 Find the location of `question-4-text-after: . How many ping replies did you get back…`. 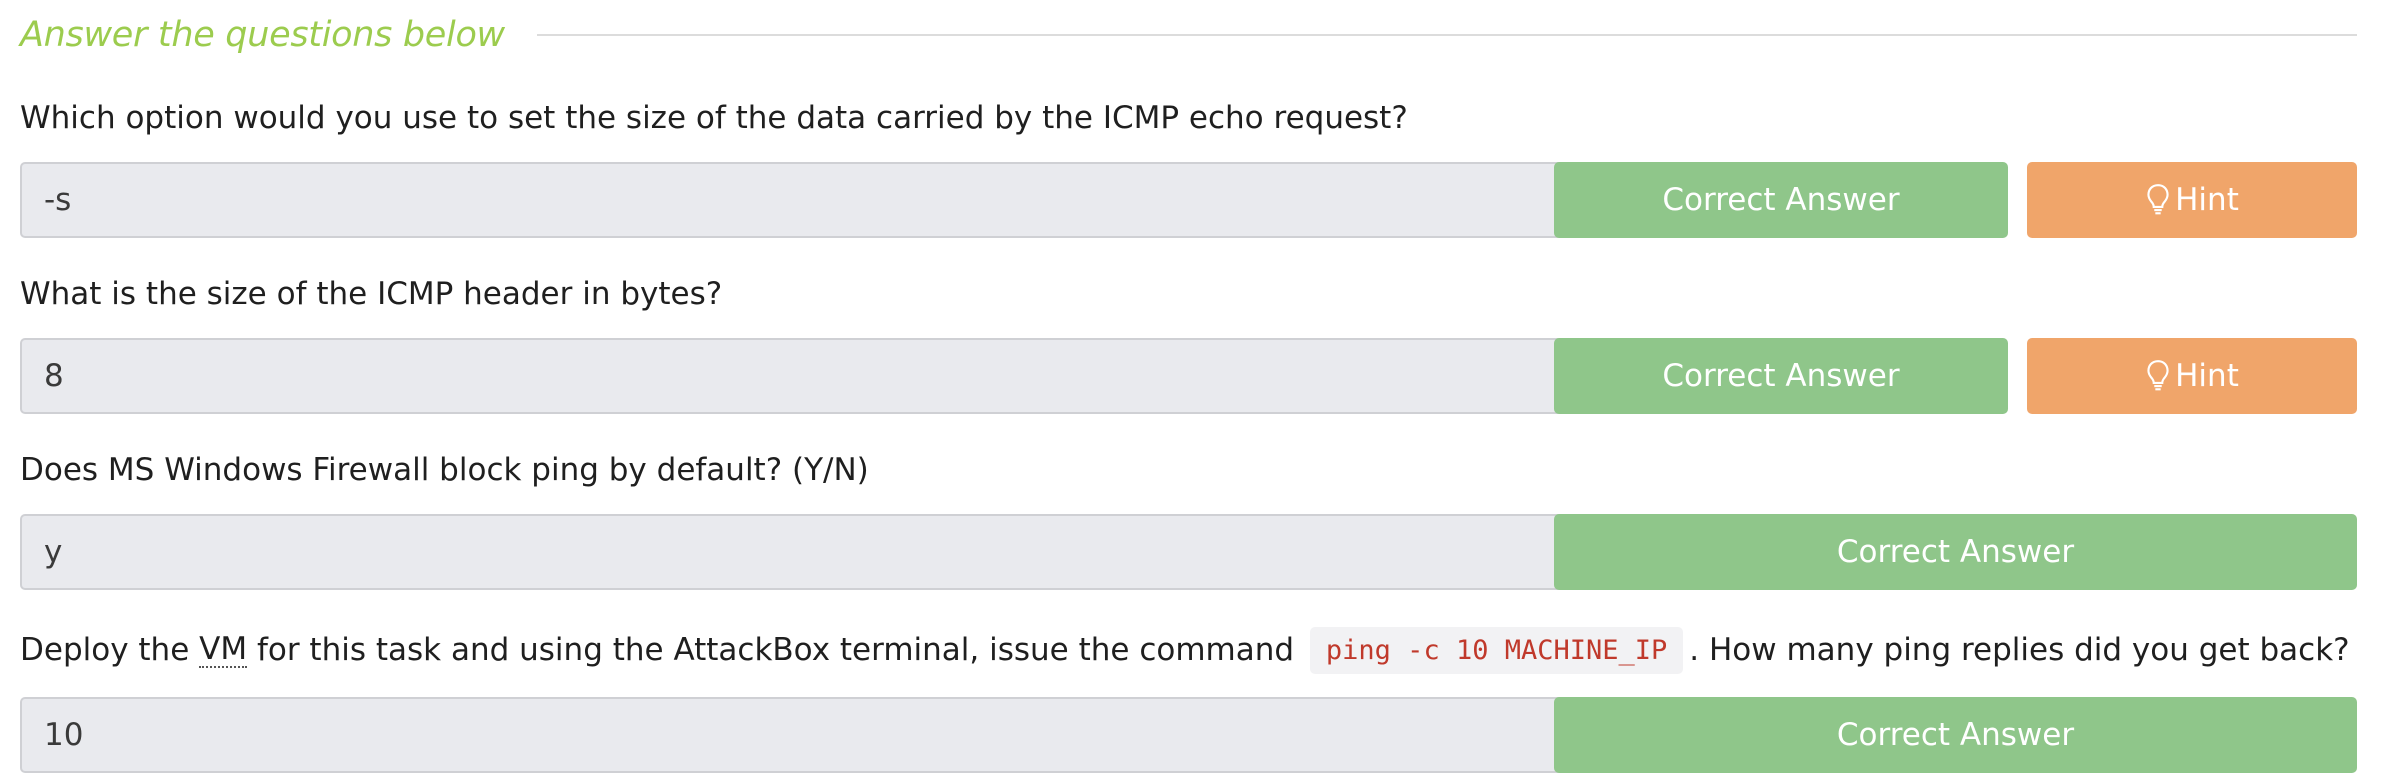

question-4-text-after: . How many ping replies did you get back… is located at coordinates (2019, 650).